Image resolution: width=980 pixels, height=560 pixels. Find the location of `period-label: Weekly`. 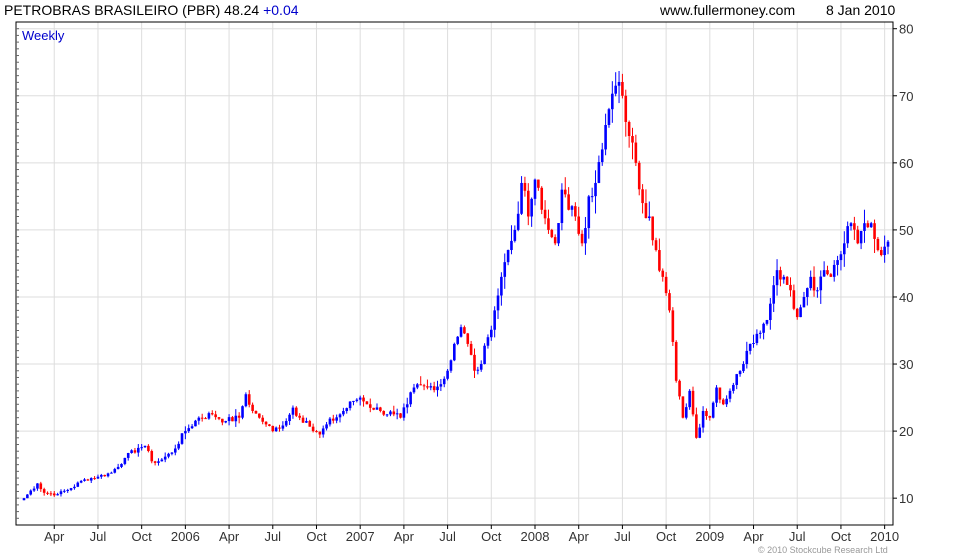

period-label: Weekly is located at coordinates (43, 35).